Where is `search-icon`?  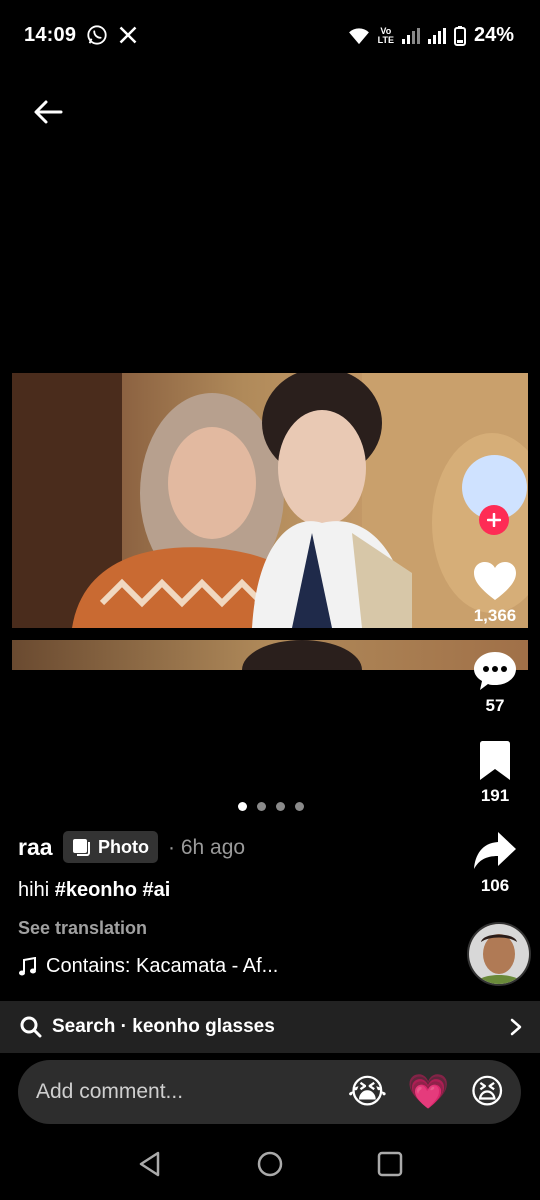 search-icon is located at coordinates (31, 1027).